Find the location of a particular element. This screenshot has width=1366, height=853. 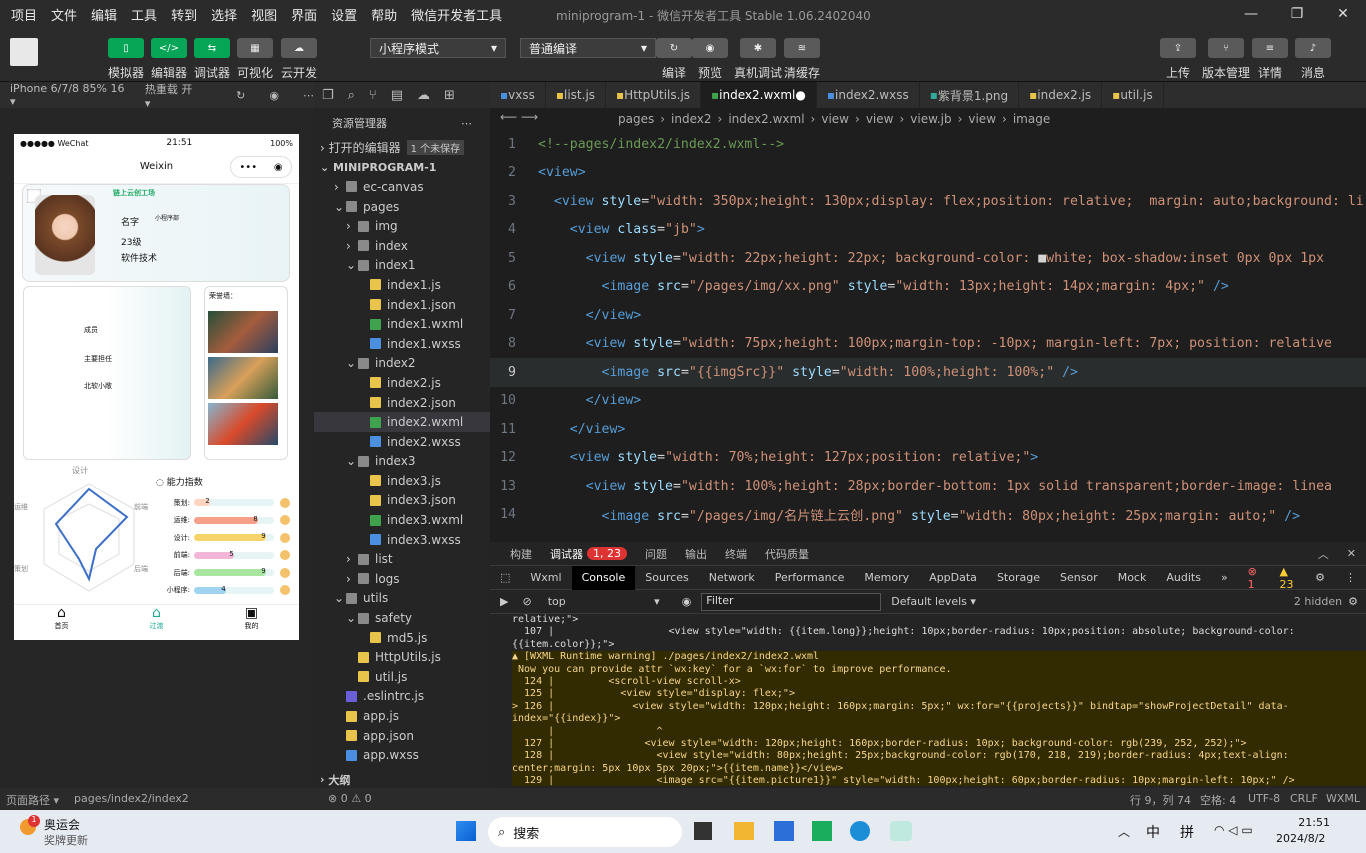

store-icon is located at coordinates (784, 831).